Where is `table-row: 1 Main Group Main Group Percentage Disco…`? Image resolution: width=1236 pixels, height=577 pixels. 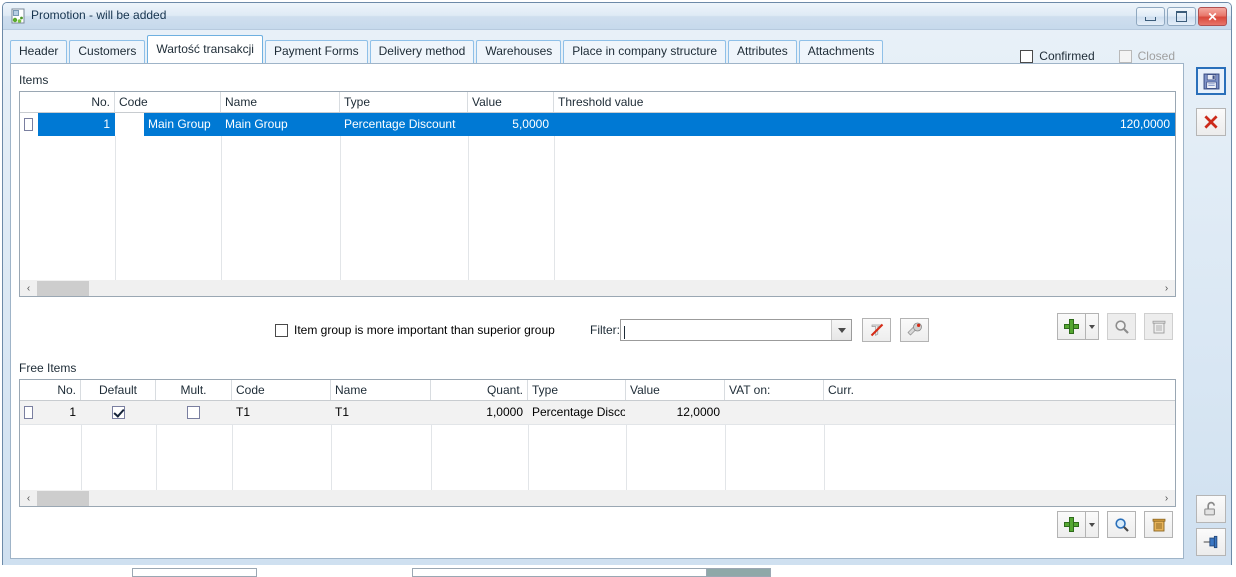
table-row: 1 Main Group Main Group Percentage Disco… is located at coordinates (597, 124).